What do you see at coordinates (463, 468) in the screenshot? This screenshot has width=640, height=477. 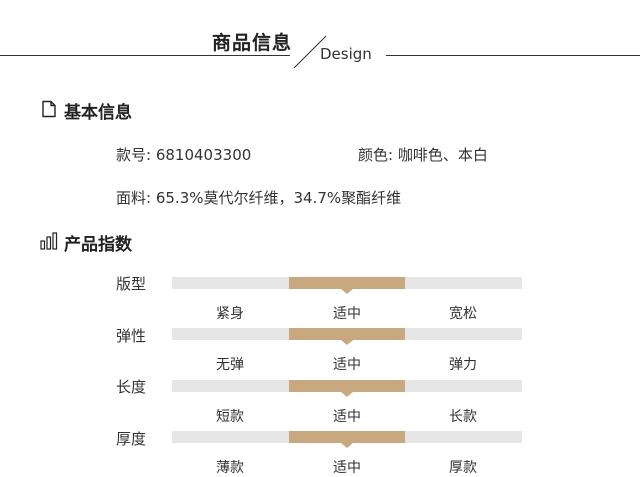 I see `index-option: 厚款` at bounding box center [463, 468].